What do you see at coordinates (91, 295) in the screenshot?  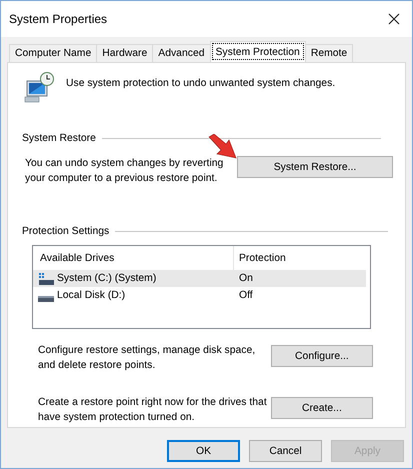 I see `drive-name: Local Disk (D:)` at bounding box center [91, 295].